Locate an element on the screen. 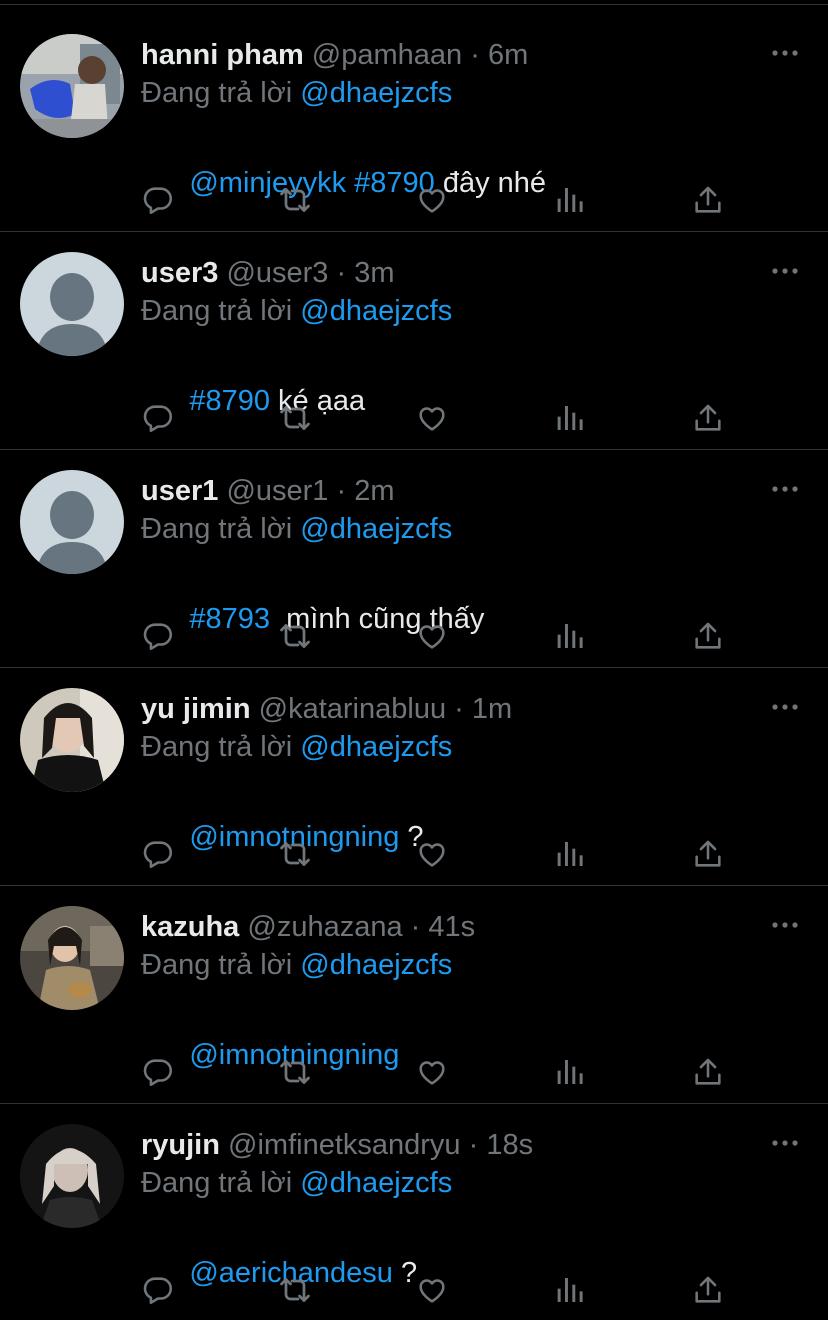 This screenshot has width=828, height=1320. tweet-text: @minjeyykk #8790 đây nhé is located at coordinates (343, 161).